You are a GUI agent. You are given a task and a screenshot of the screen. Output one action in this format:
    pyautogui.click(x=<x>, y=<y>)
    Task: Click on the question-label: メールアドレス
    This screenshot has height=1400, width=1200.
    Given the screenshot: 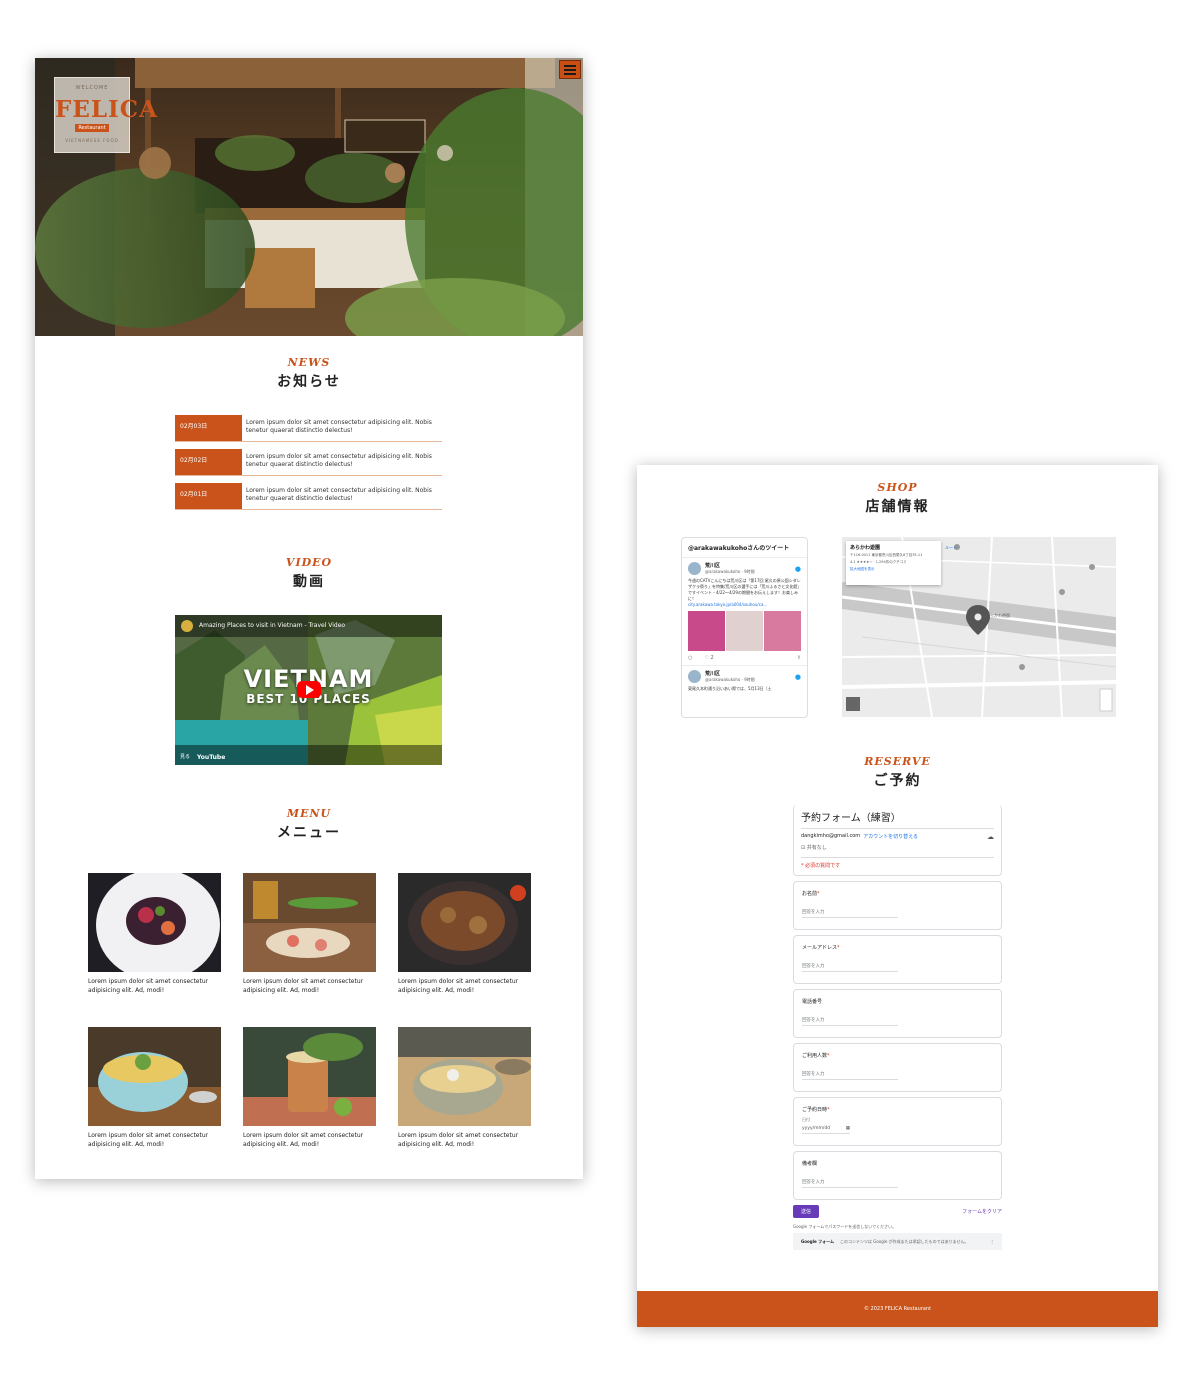 What is the action you would take?
    pyautogui.click(x=820, y=948)
    